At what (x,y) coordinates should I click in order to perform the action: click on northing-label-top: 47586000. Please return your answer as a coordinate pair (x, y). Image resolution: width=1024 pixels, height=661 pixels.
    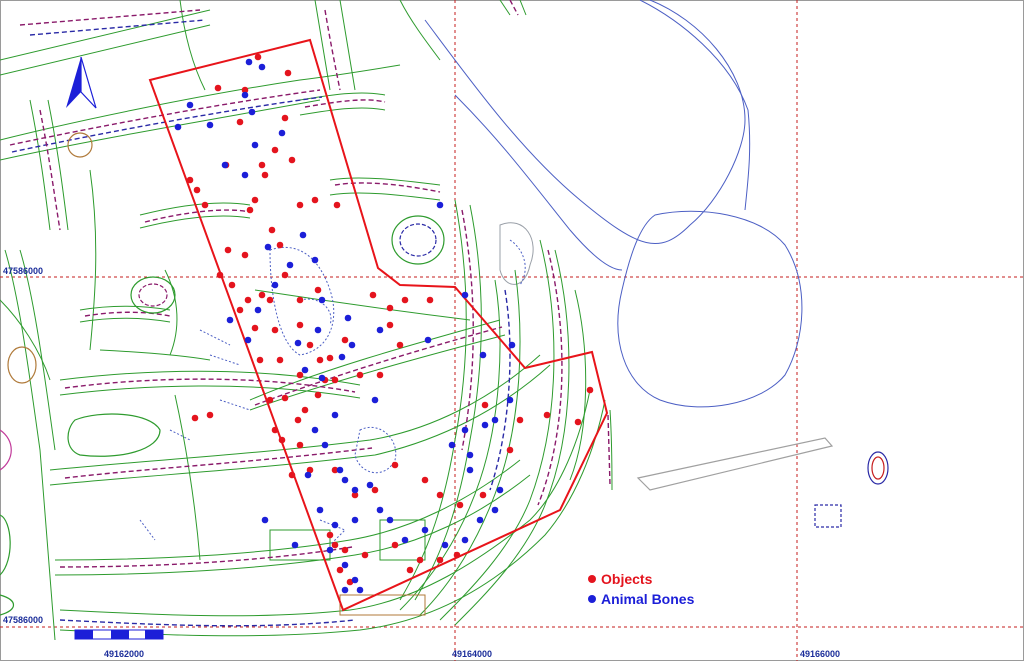
    Looking at the image, I should click on (23, 271).